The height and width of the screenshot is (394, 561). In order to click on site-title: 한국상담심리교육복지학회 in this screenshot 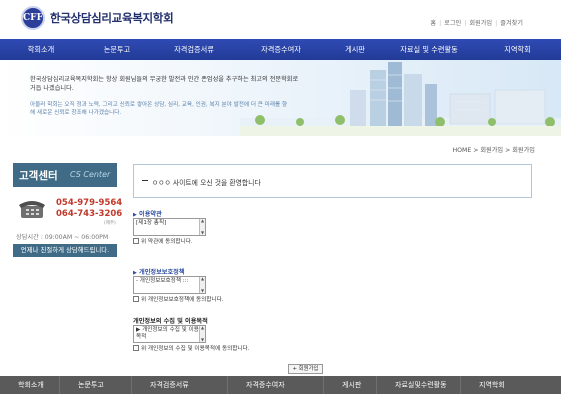, I will do `click(112, 18)`.